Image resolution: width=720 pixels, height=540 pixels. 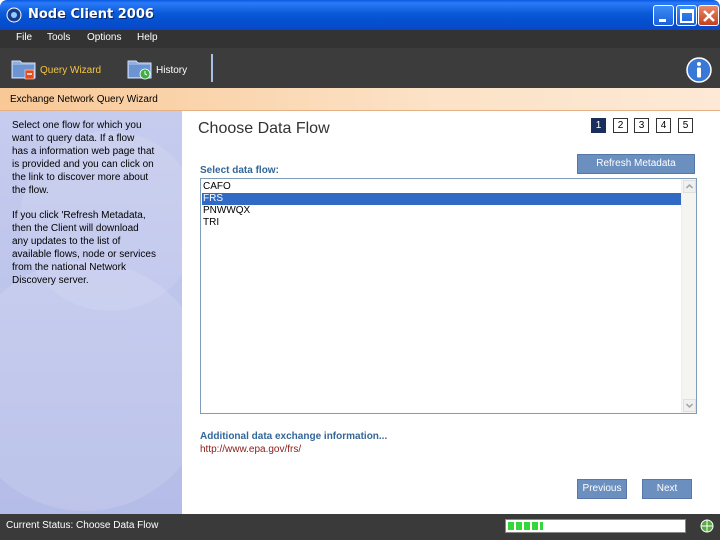 I want to click on close-button, so click(x=708, y=15).